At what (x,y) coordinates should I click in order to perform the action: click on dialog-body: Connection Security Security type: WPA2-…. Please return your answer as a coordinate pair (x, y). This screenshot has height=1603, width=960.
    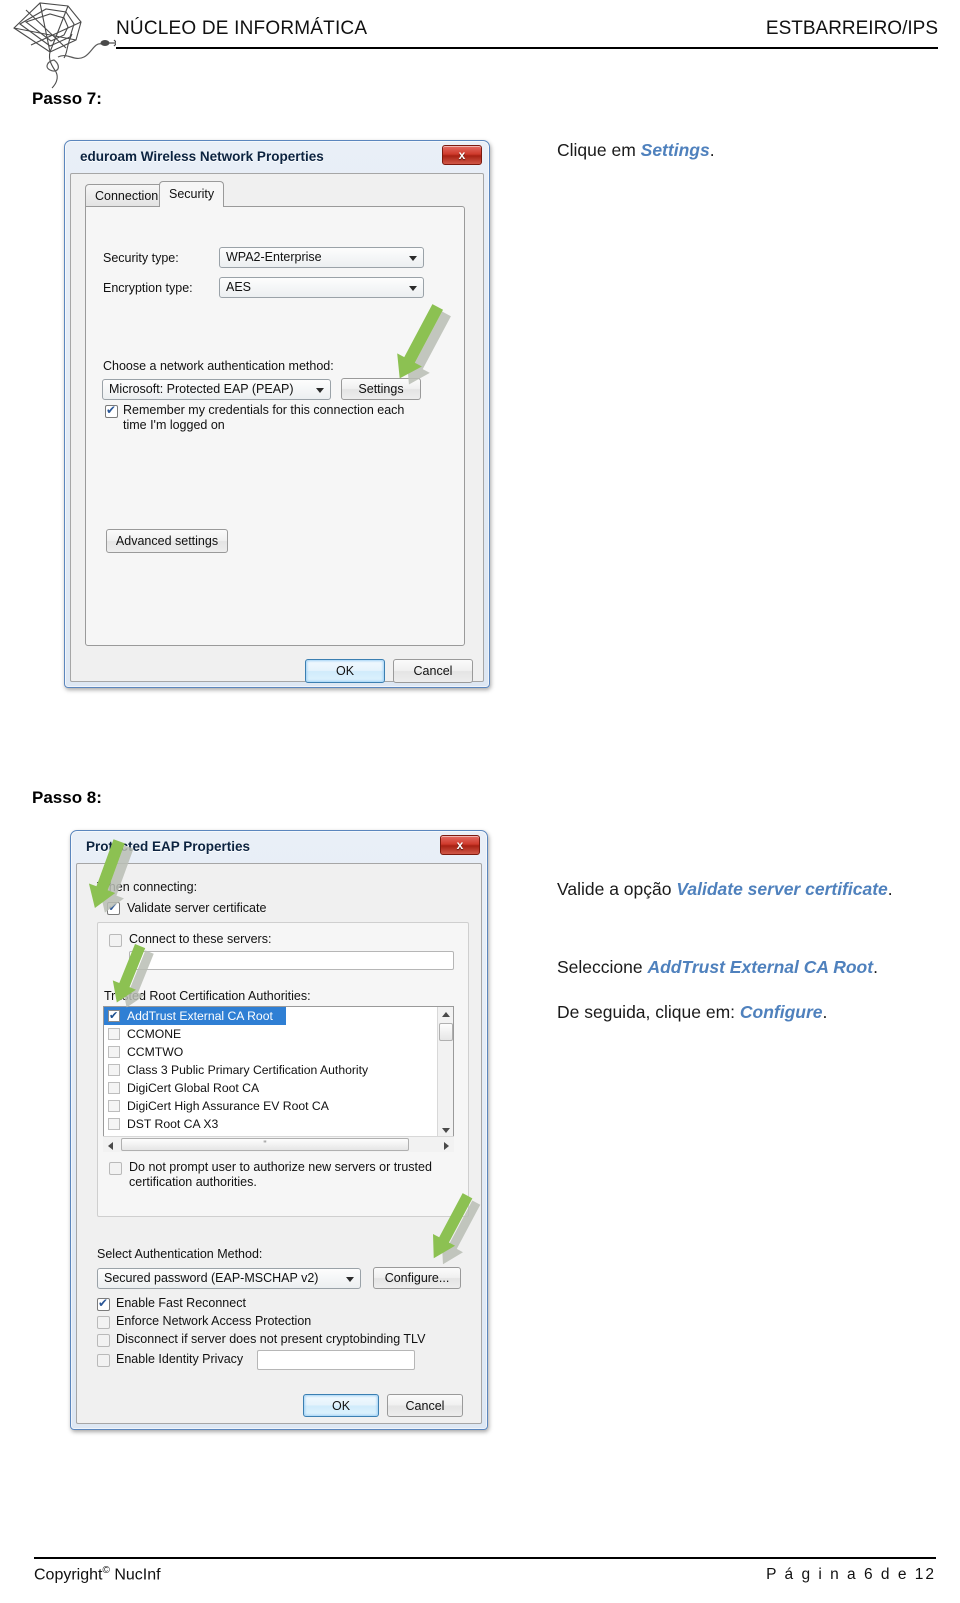
    Looking at the image, I should click on (277, 428).